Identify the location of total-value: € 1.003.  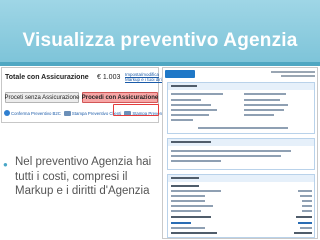
(109, 77).